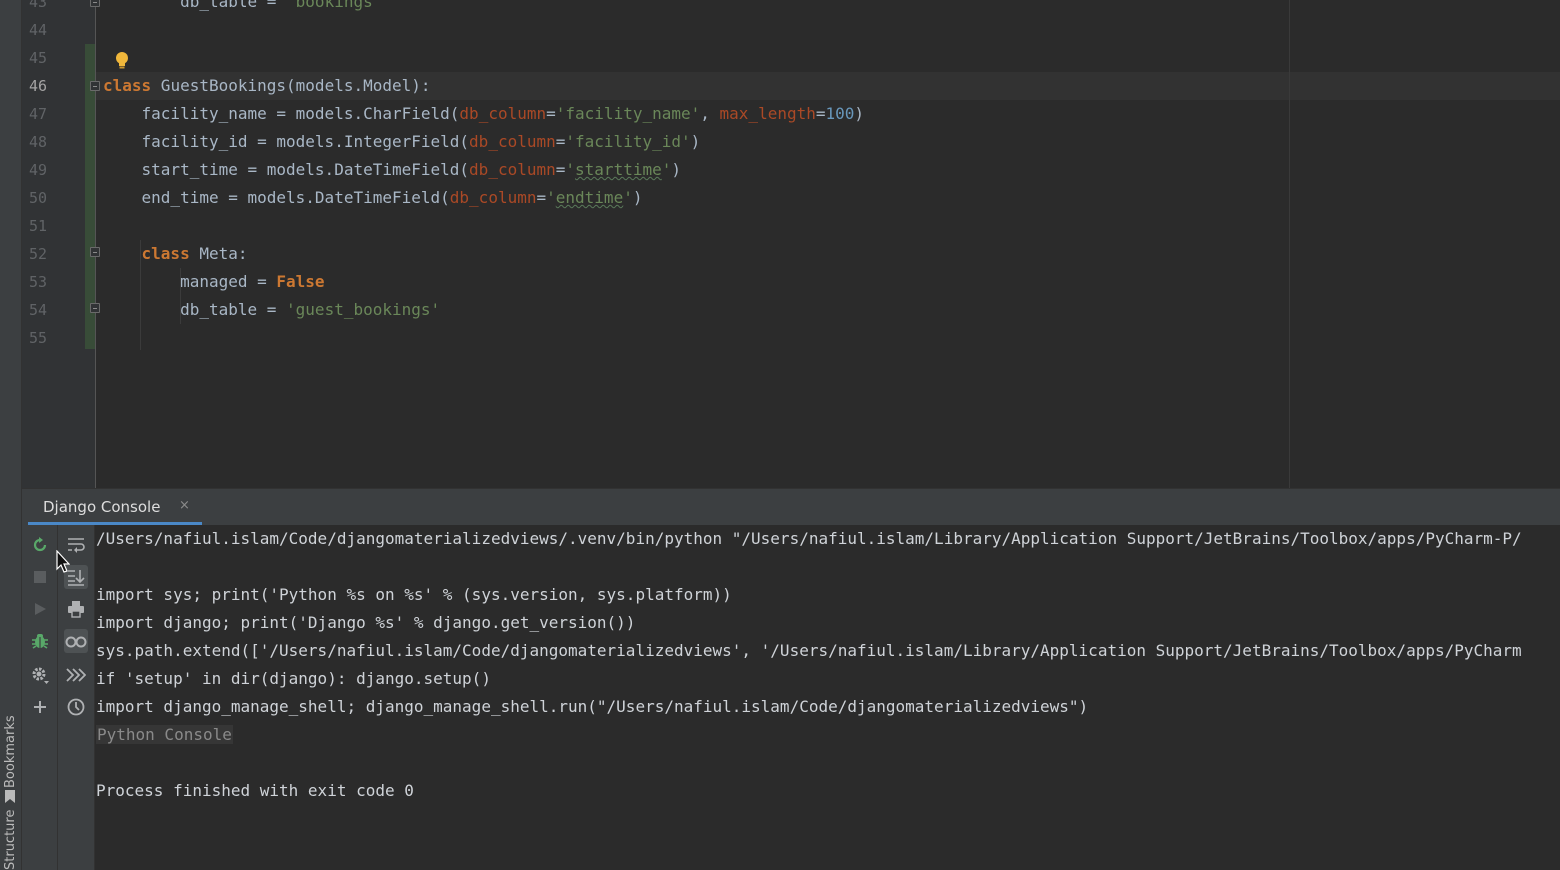 This screenshot has width=1560, height=870. I want to click on code-token: (models.Model):, so click(358, 85).